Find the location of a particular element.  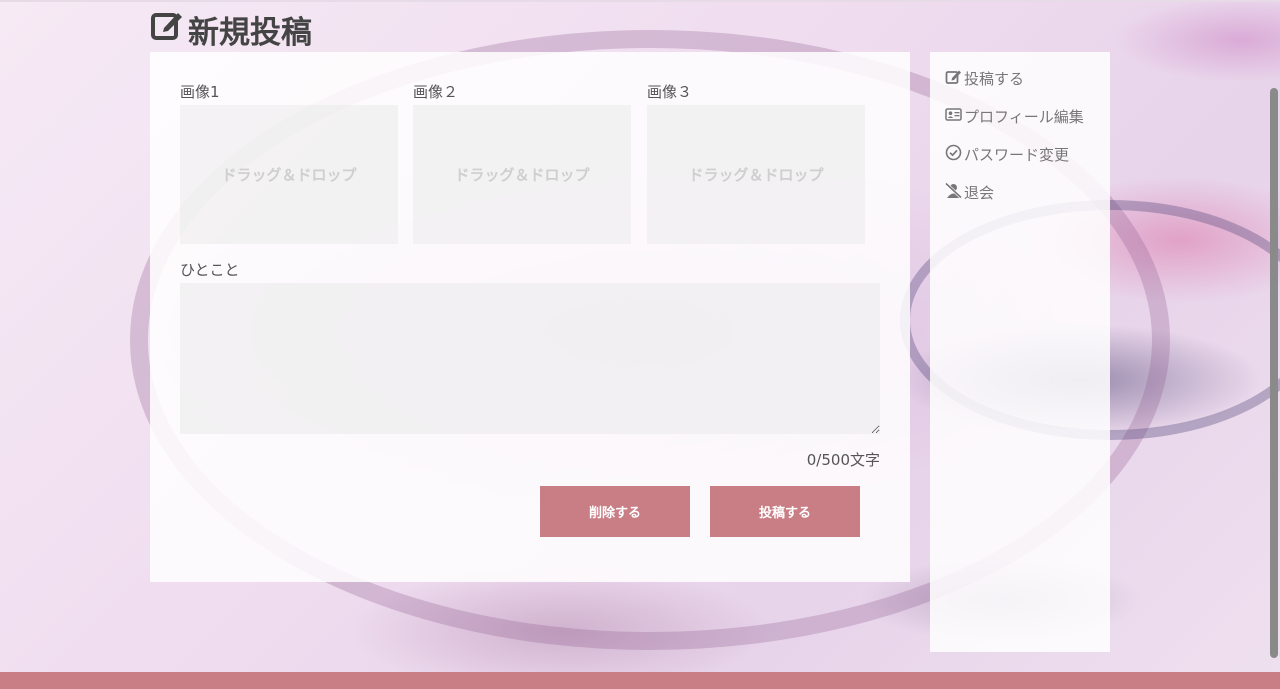

sidebar-item-withdraw: 退会 is located at coordinates (969, 192).